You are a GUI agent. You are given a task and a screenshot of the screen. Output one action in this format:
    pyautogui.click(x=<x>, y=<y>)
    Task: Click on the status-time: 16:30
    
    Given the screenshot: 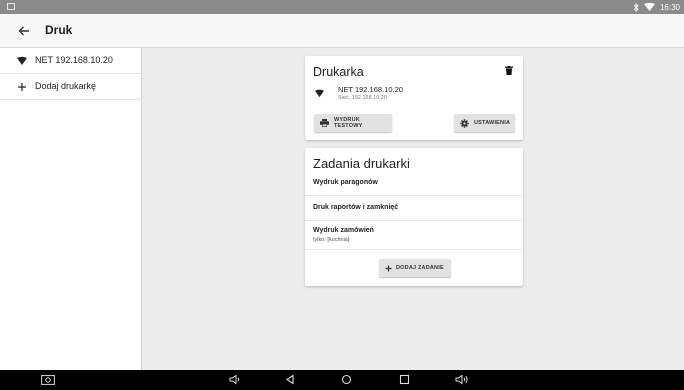 What is the action you would take?
    pyautogui.click(x=669, y=7)
    